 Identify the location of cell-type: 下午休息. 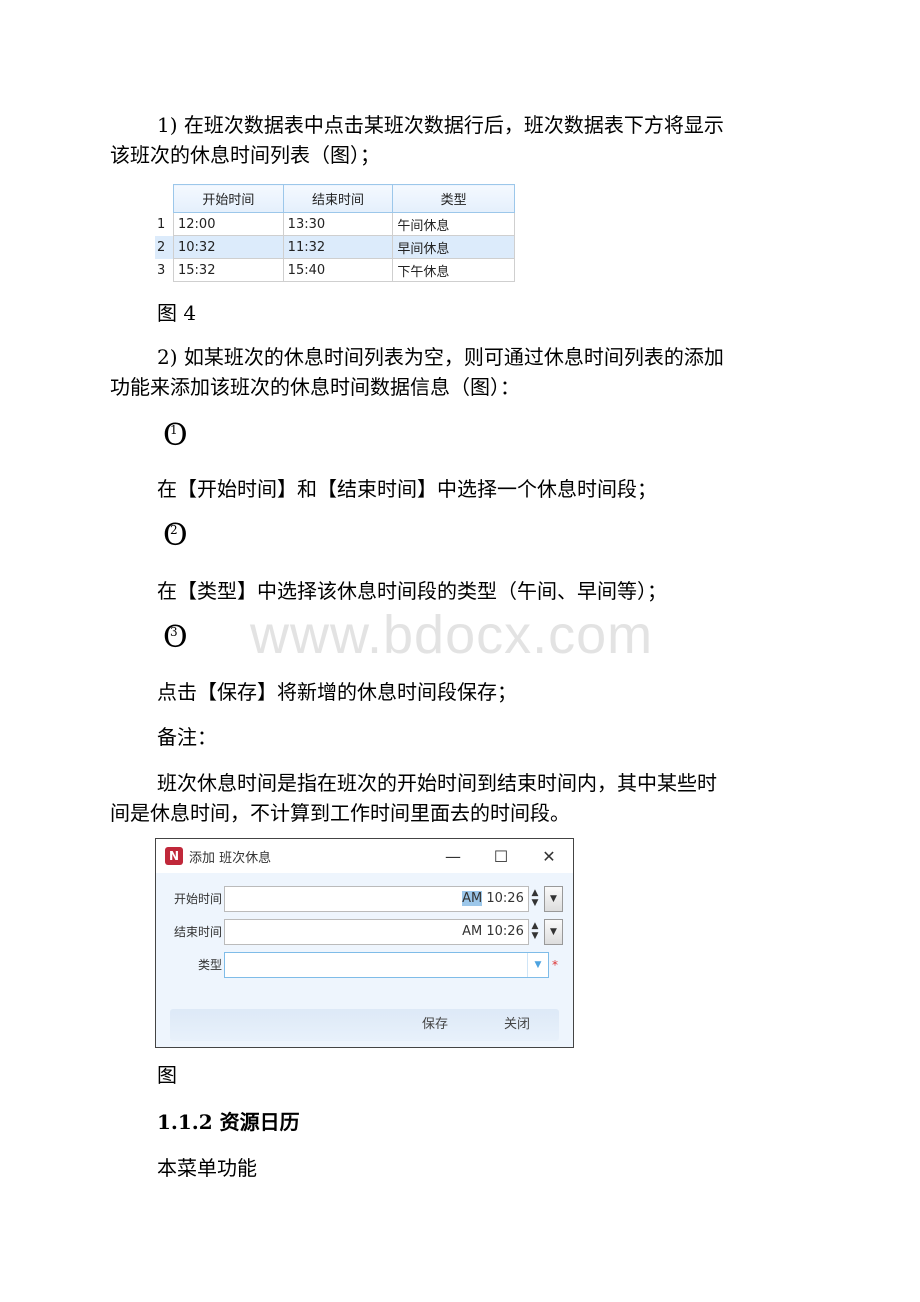
(453, 270).